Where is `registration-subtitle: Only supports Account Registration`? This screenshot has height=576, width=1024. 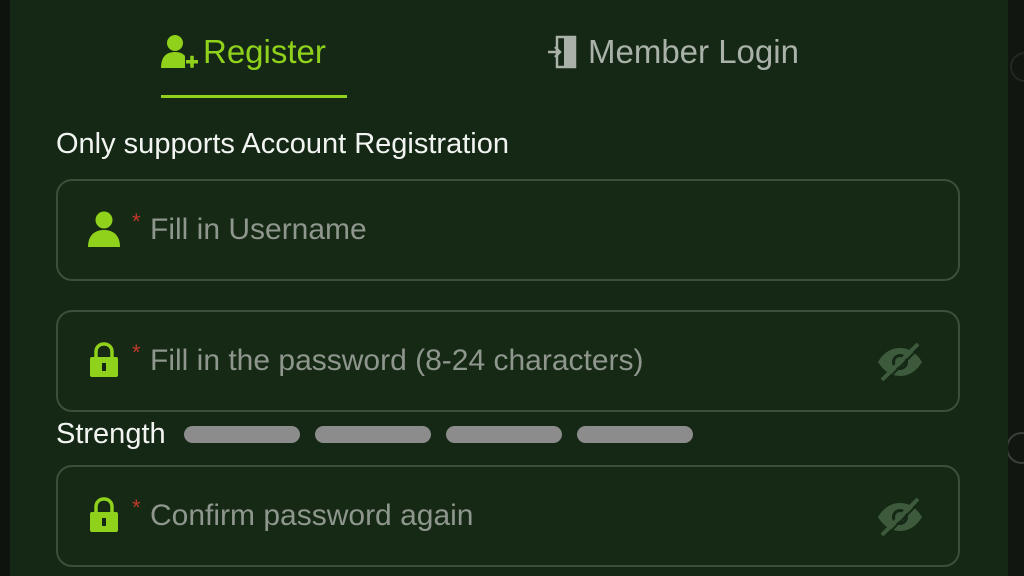 registration-subtitle: Only supports Account Registration is located at coordinates (282, 144).